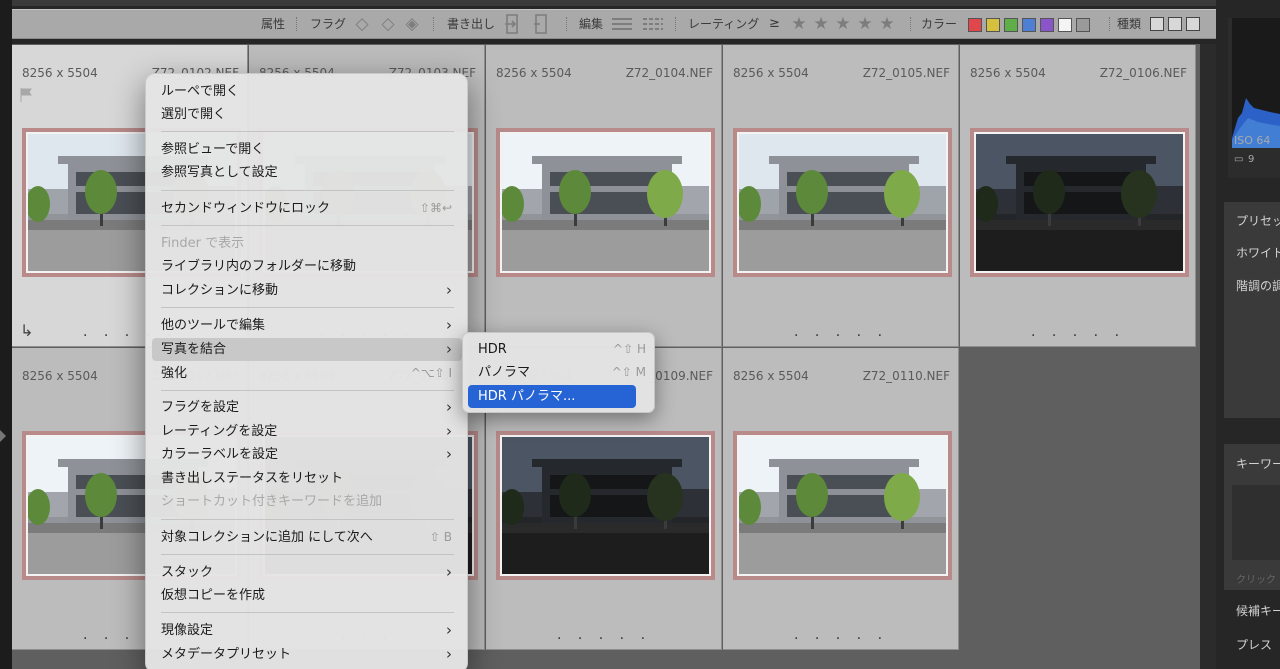 The width and height of the screenshot is (1280, 669). What do you see at coordinates (307, 149) in the screenshot?
I see `menu-item-open-in-reference-view: 参照ビューで開く` at bounding box center [307, 149].